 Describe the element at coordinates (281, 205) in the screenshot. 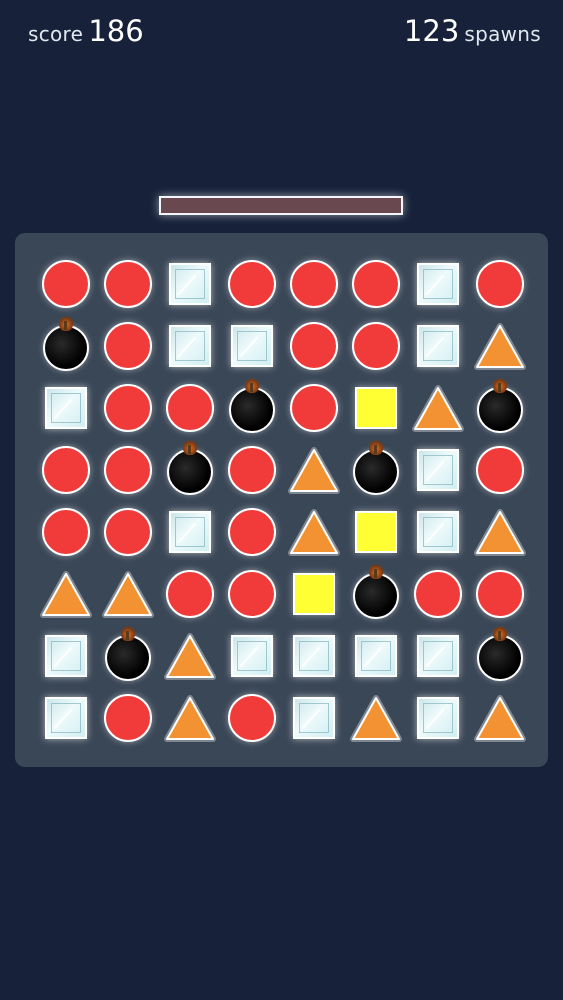

I see `timer-bar` at that location.